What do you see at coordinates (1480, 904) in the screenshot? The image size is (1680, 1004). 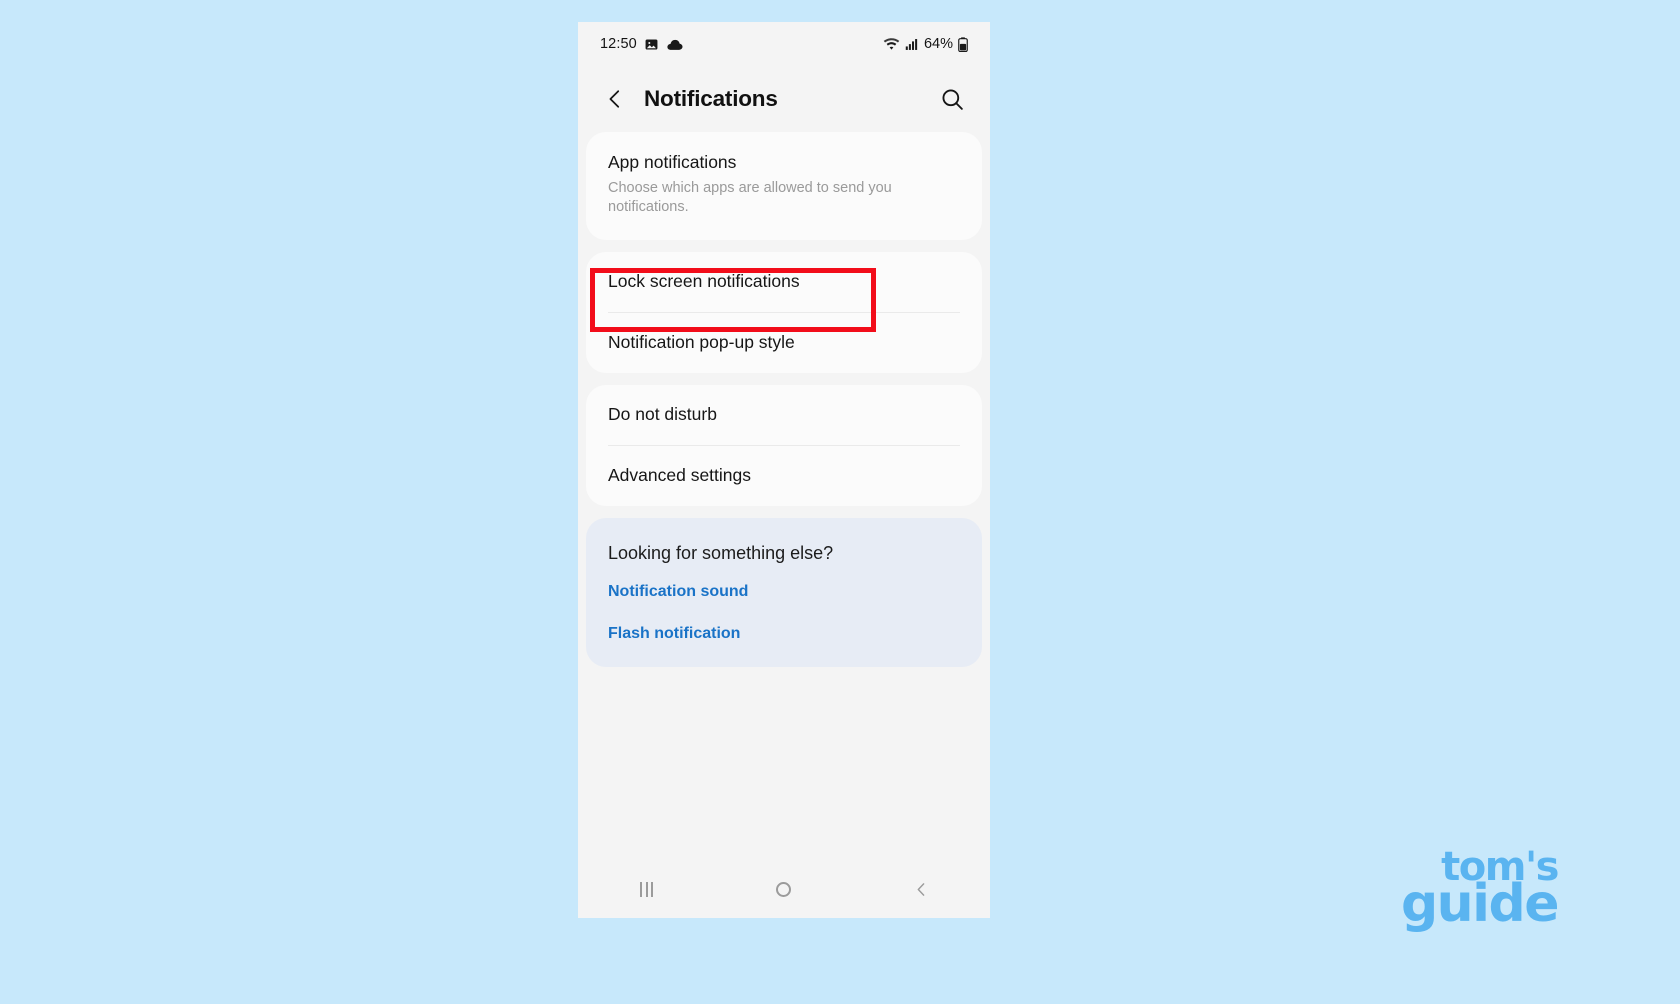 I see `watermark-line2: guide` at bounding box center [1480, 904].